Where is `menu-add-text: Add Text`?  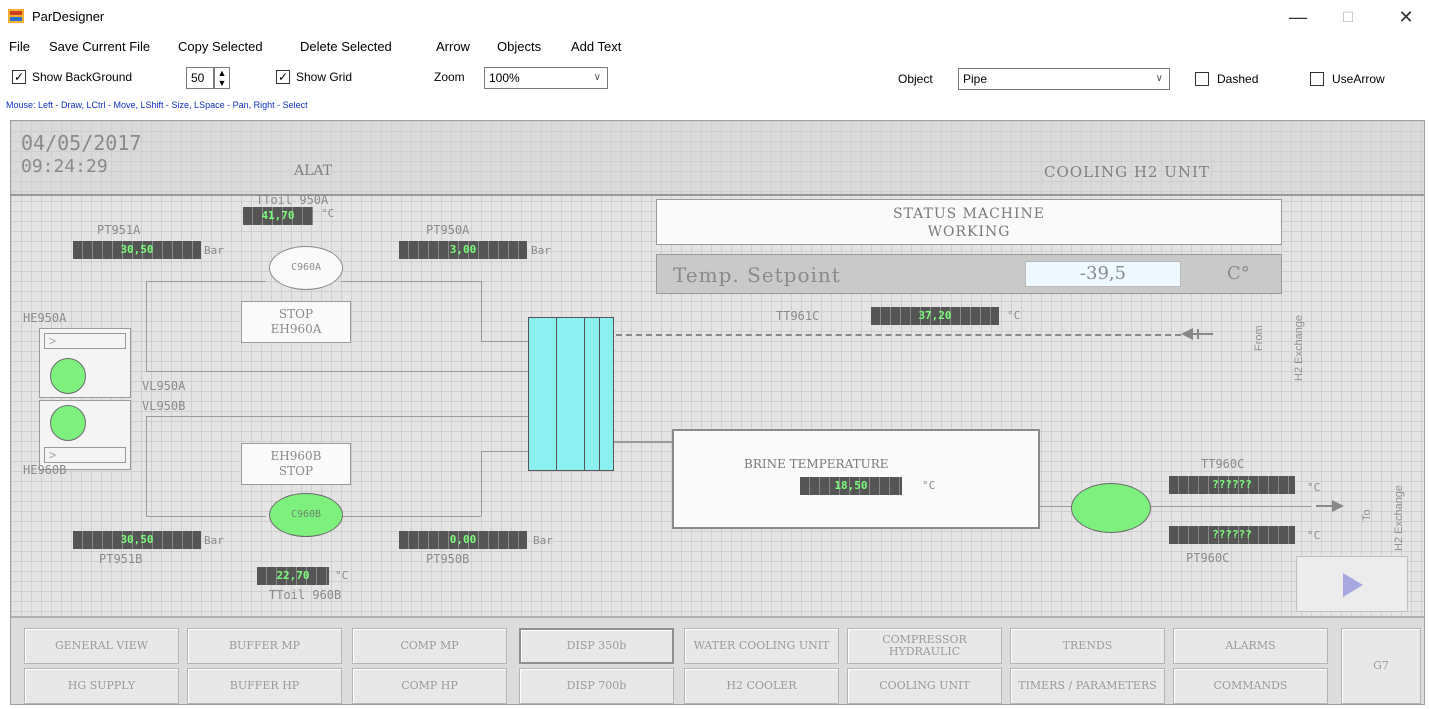
menu-add-text: Add Text is located at coordinates (596, 46).